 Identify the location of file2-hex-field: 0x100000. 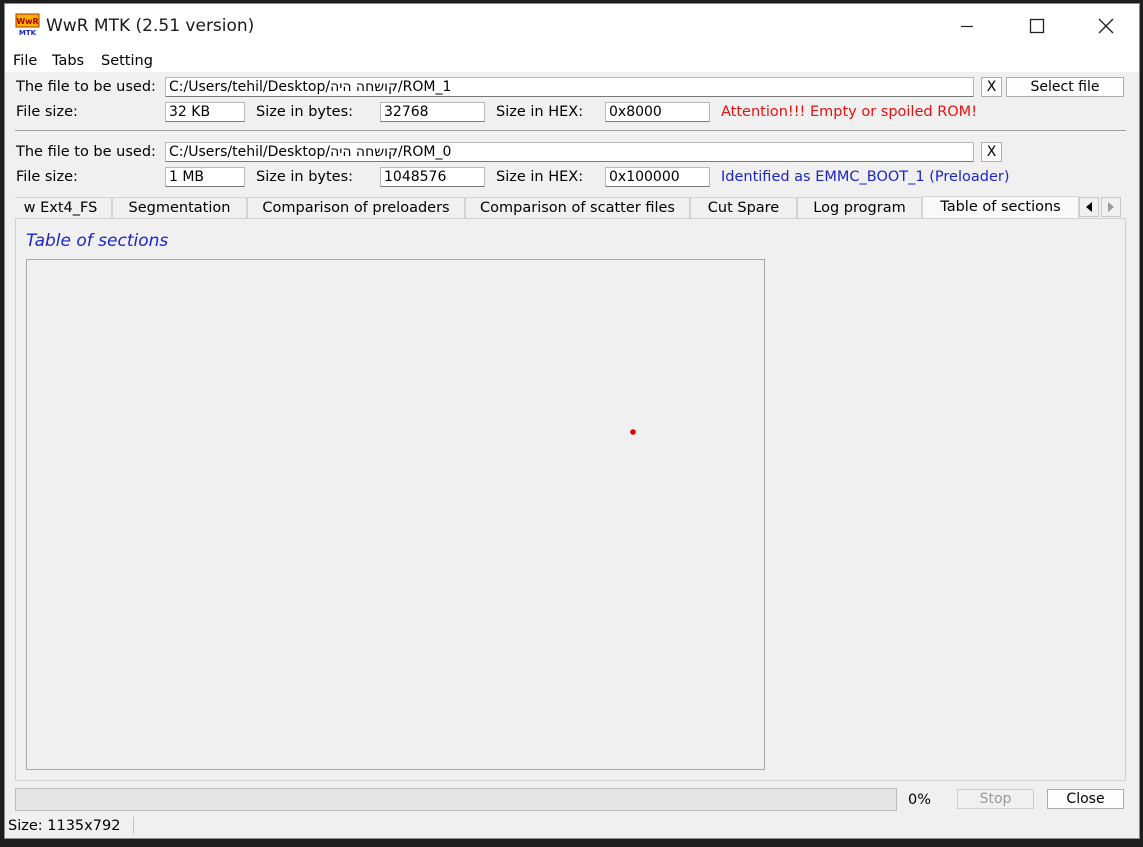
(657, 177).